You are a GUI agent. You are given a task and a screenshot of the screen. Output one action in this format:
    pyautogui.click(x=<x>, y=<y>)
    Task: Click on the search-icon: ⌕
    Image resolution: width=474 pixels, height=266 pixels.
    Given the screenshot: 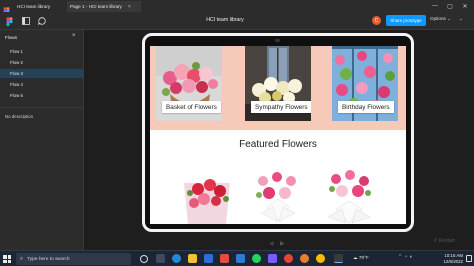 What is the action you would take?
    pyautogui.click(x=22, y=258)
    